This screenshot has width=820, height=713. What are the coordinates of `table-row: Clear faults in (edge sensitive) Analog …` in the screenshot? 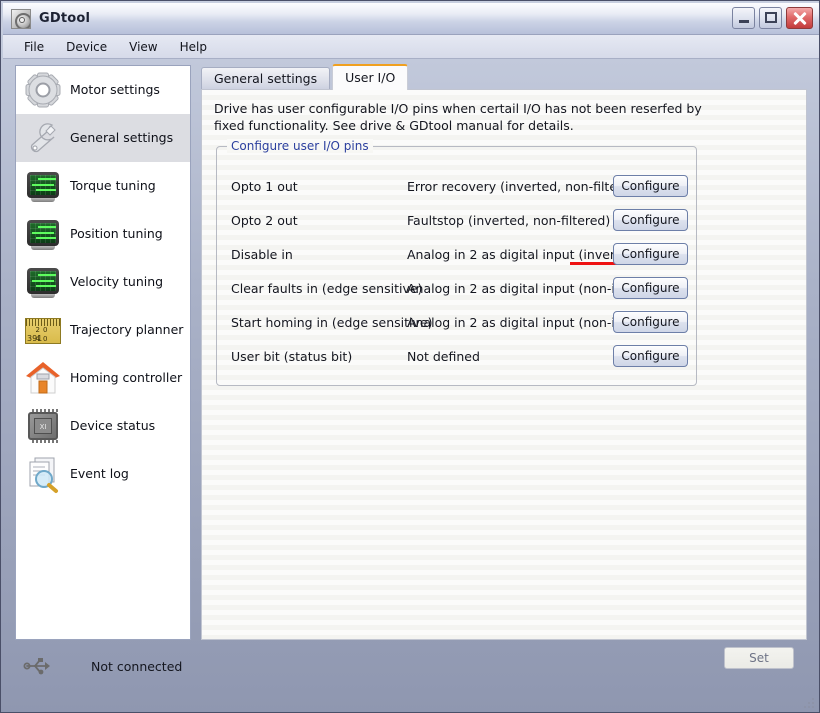 It's located at (457, 288).